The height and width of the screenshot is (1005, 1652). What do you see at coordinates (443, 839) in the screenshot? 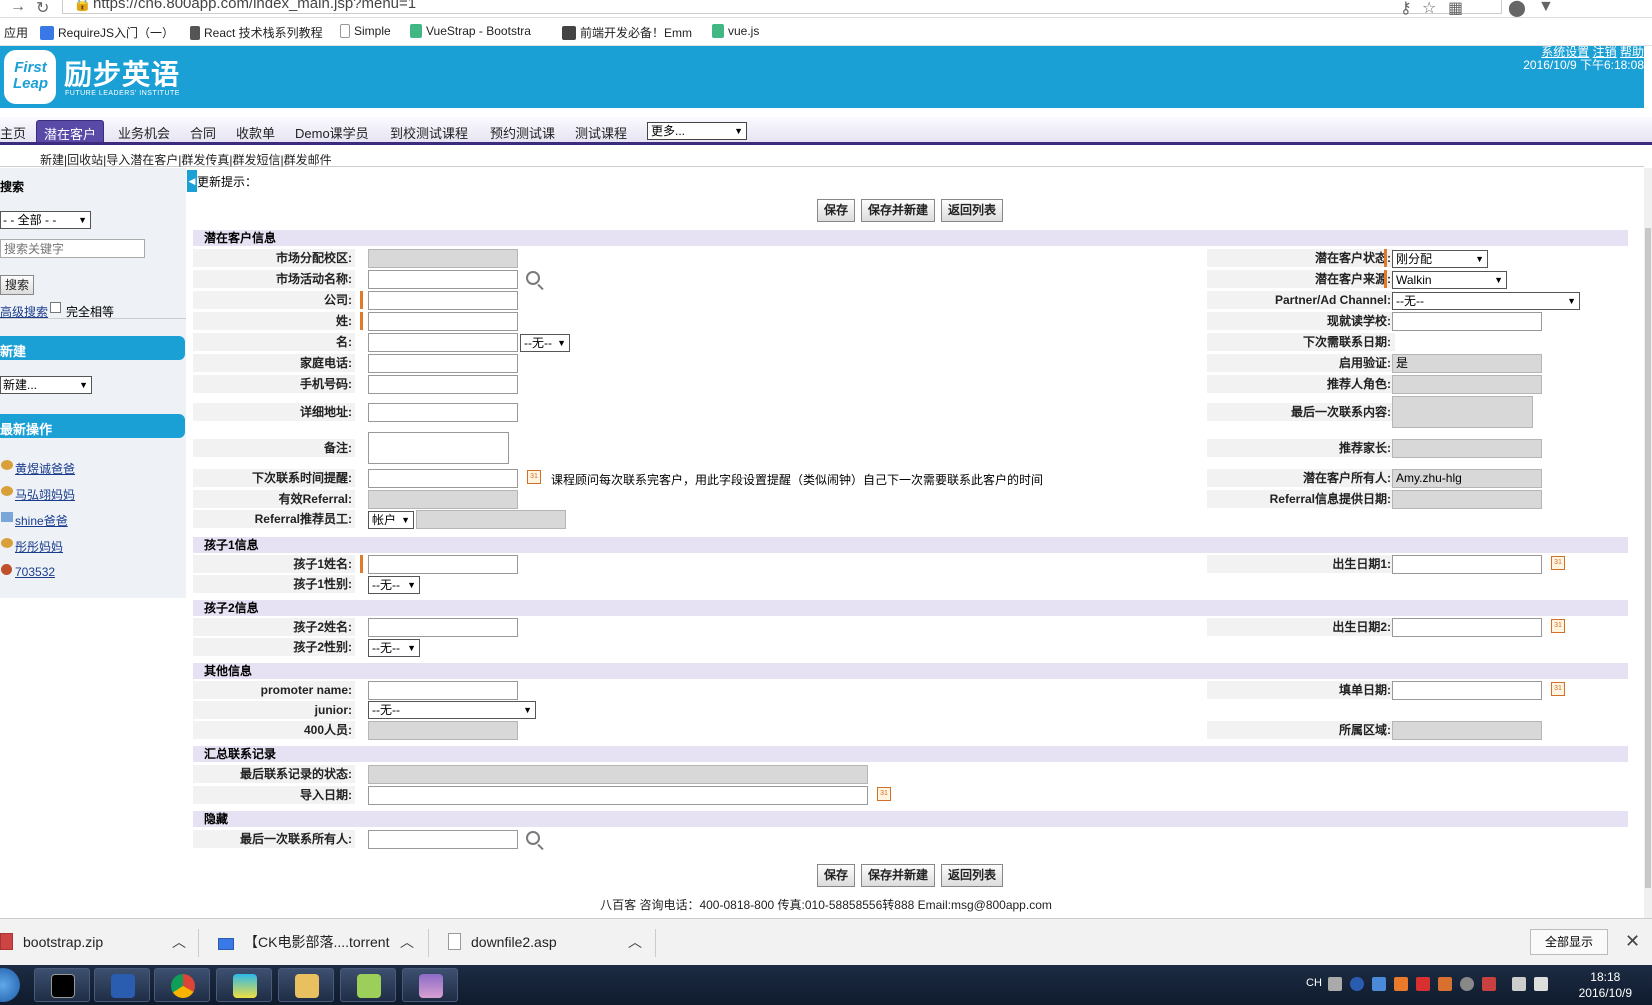
I see `last-owner-field` at bounding box center [443, 839].